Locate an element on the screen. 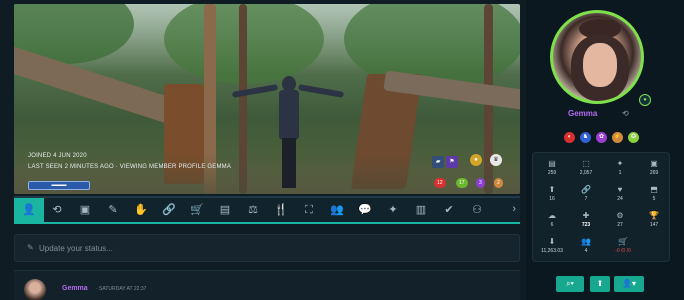  role-badges: ◐ ♞ ✿ ⚡ ✪ is located at coordinates (604, 138).